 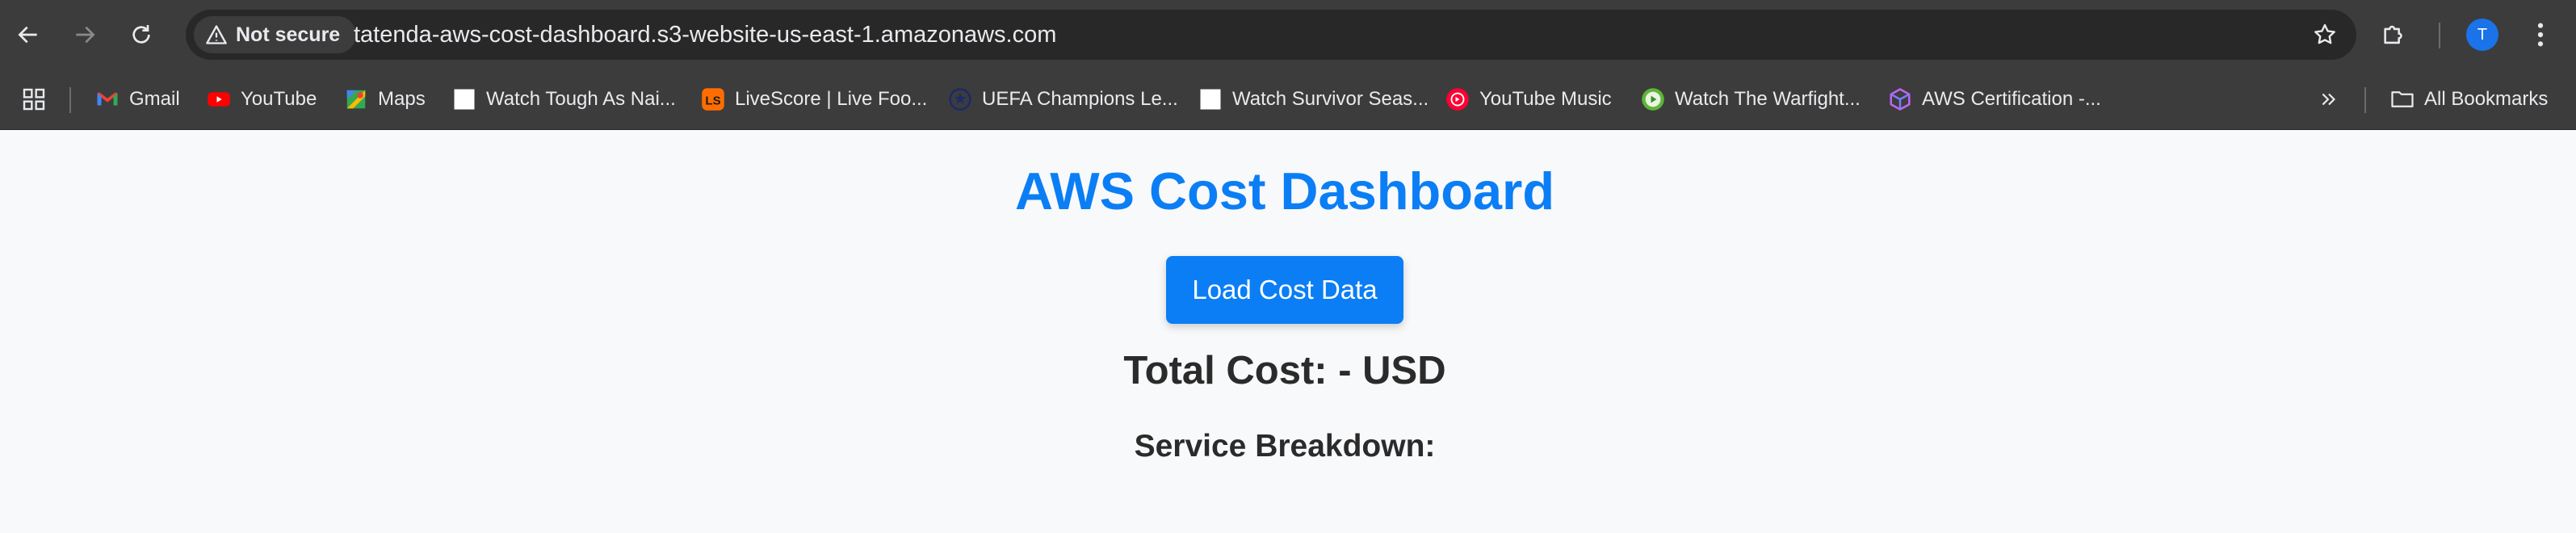 I want to click on youtube-icon, so click(x=219, y=99).